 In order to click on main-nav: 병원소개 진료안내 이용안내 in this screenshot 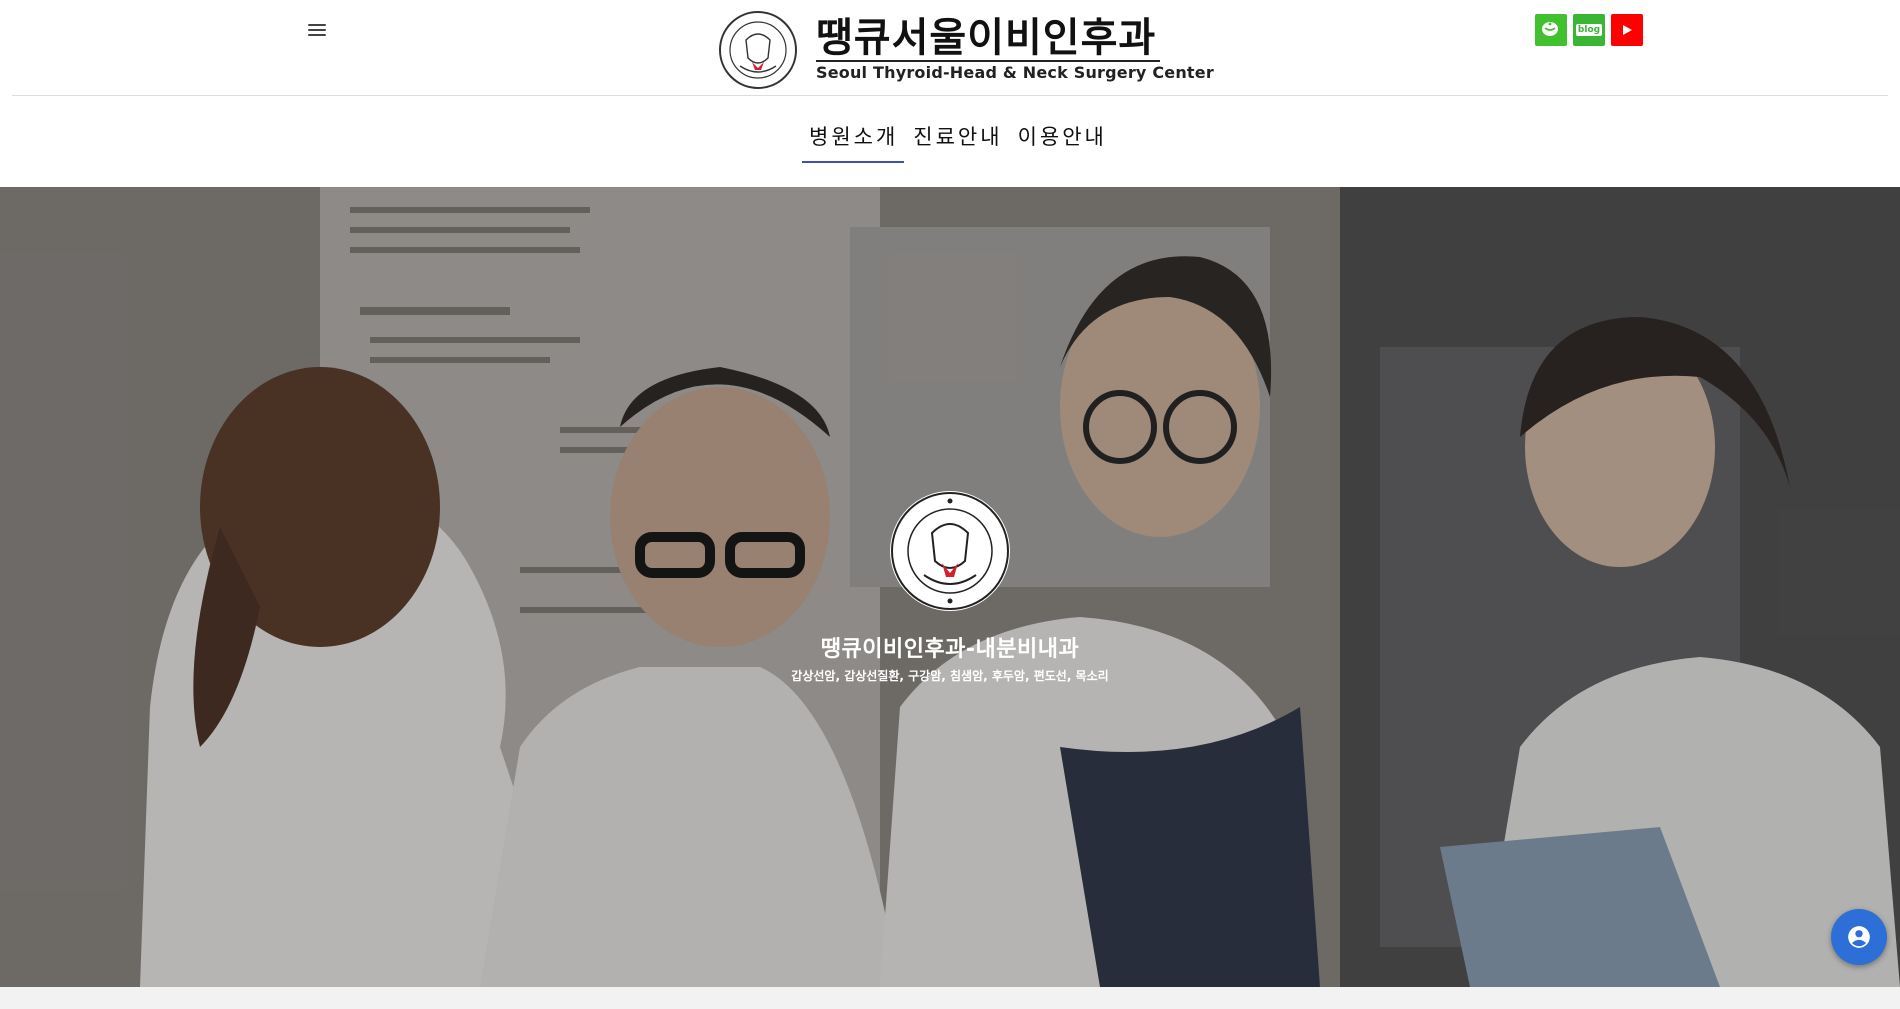, I will do `click(957, 140)`.